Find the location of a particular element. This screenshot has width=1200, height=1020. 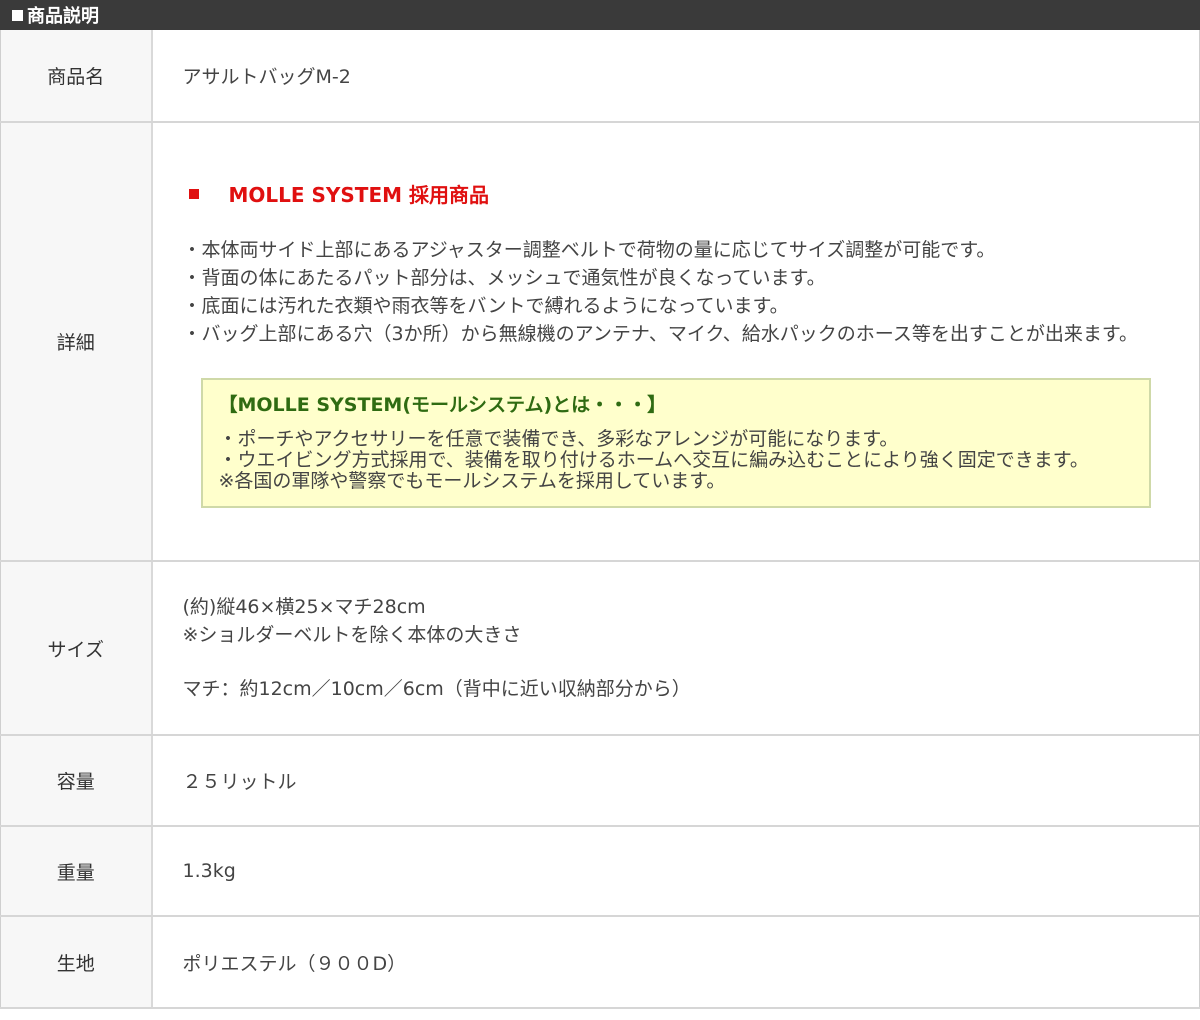

row-fabric: 生地 ポリエステル（９００D） is located at coordinates (600, 962).